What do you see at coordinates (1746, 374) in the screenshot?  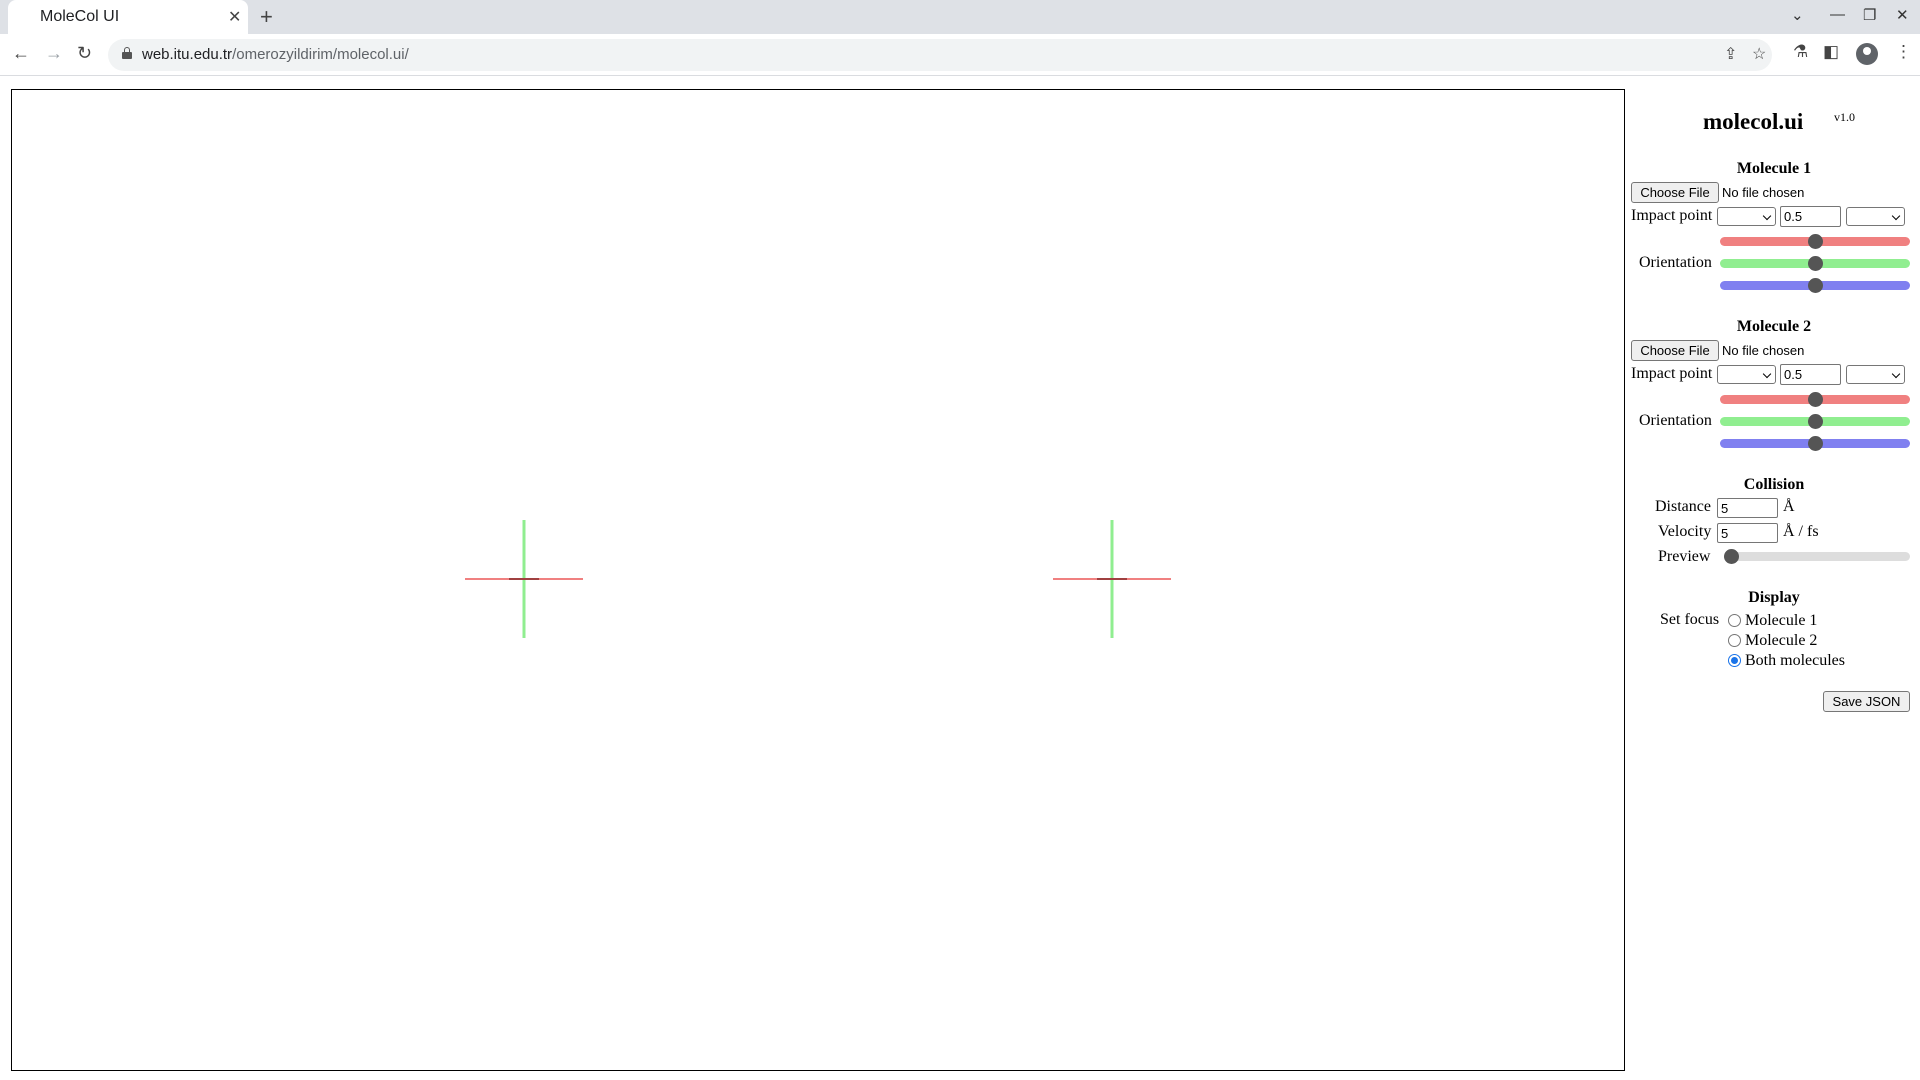 I see `molecule-2-impact-select-a` at bounding box center [1746, 374].